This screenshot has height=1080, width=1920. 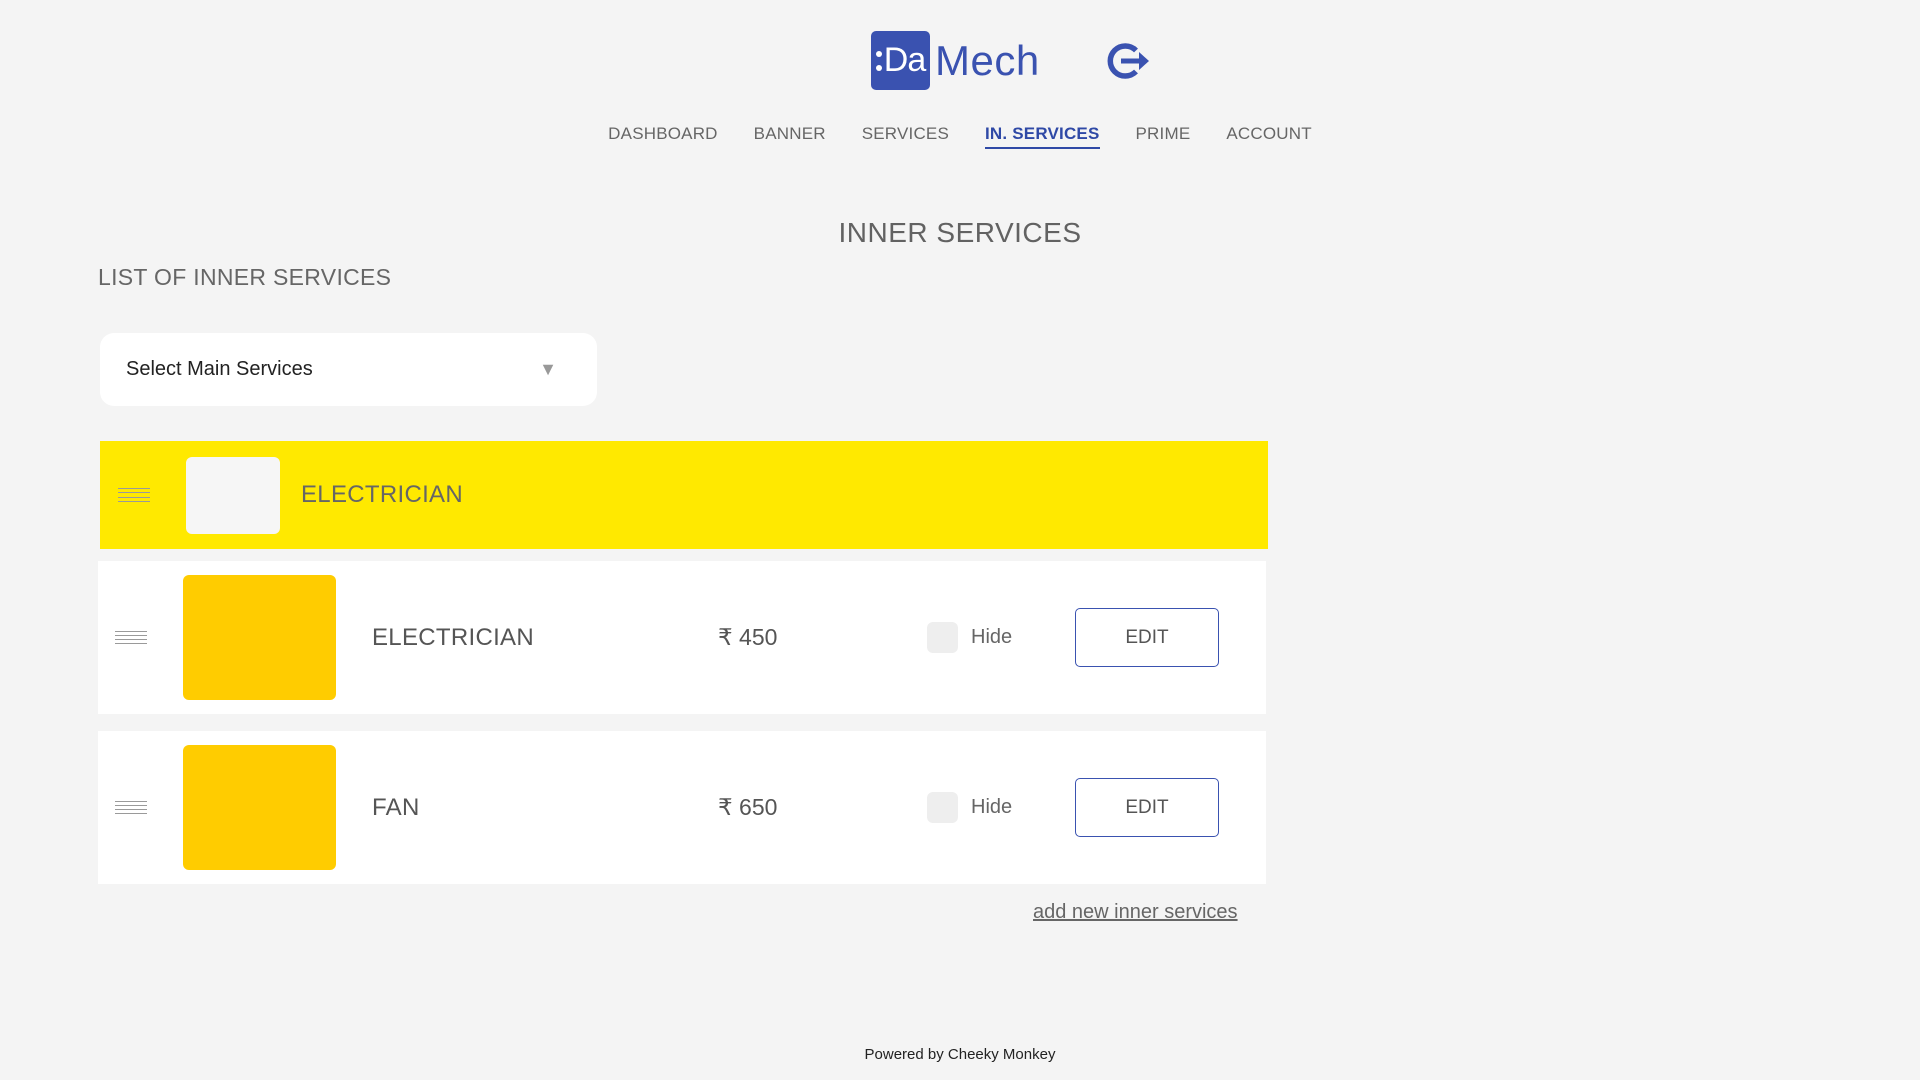 What do you see at coordinates (748, 807) in the screenshot?
I see `service-price: ₹ 650` at bounding box center [748, 807].